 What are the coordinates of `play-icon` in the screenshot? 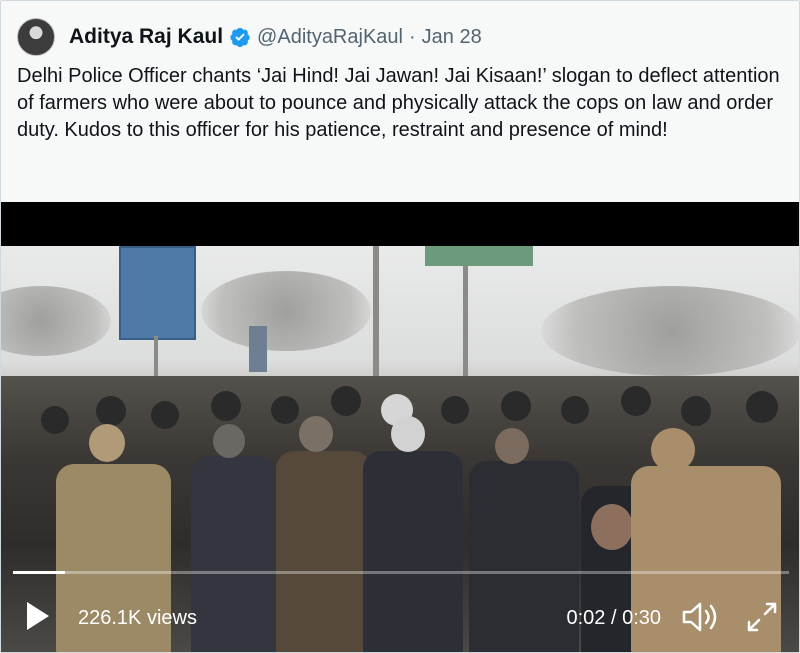 It's located at (38, 616).